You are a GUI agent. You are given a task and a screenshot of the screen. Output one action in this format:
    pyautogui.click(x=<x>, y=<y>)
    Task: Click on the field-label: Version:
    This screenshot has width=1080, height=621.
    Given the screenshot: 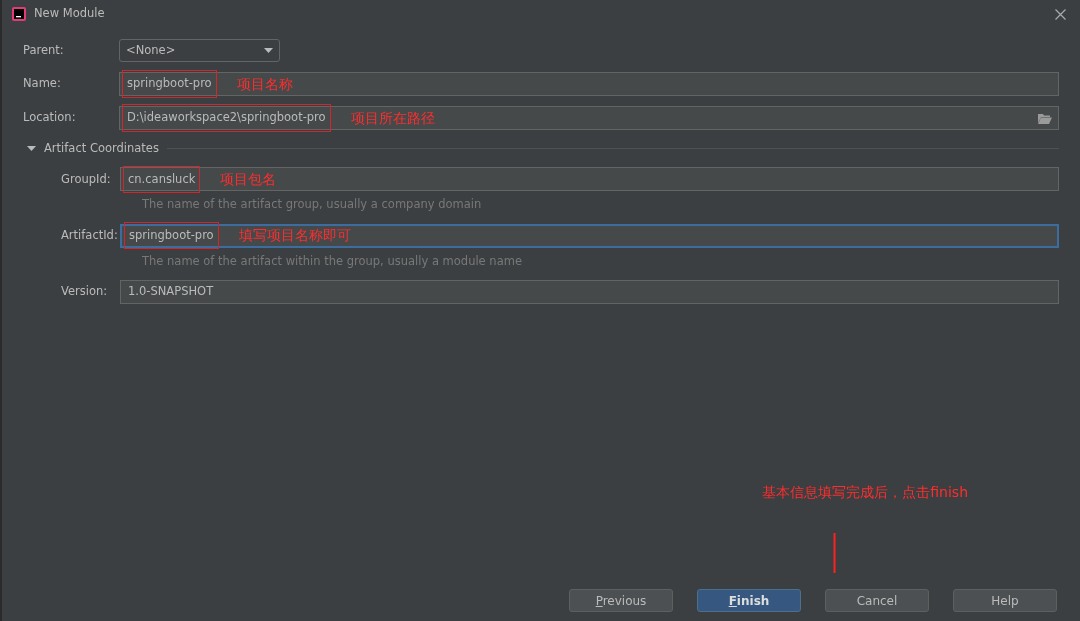 What is the action you would take?
    pyautogui.click(x=85, y=292)
    